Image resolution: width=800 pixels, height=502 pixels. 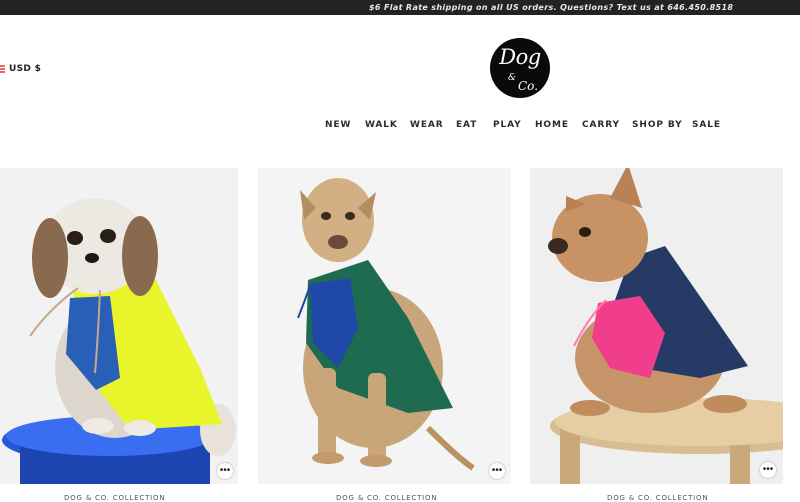 I want to click on logo-ampersand: &, so click(x=512, y=78).